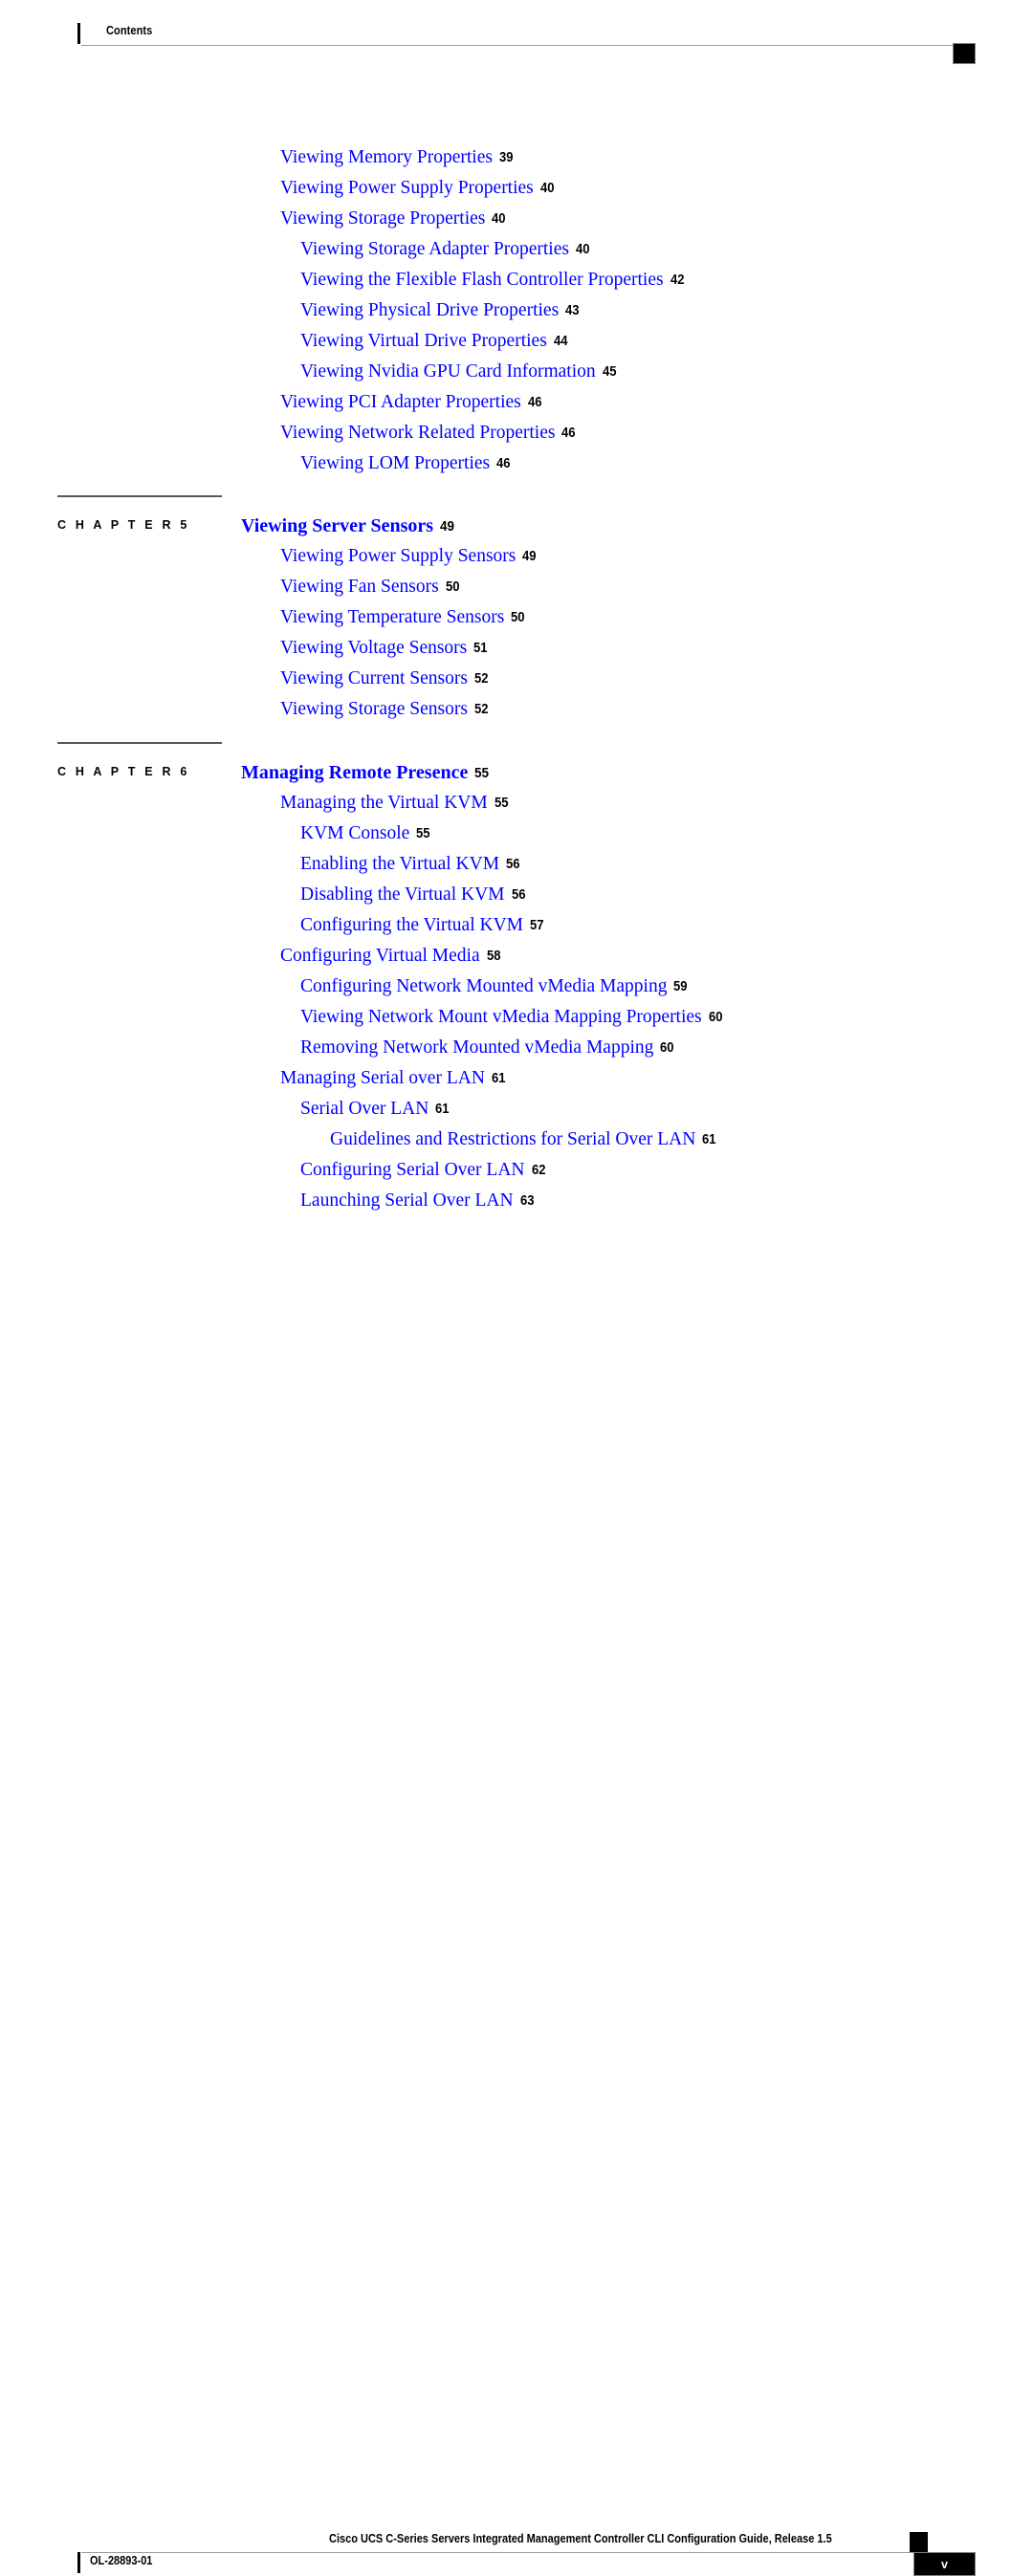 The height and width of the screenshot is (2576, 1033). Describe the element at coordinates (476, 1047) in the screenshot. I see `toc-entry-label: Removing Network Mounted vMedia Mapping` at that location.